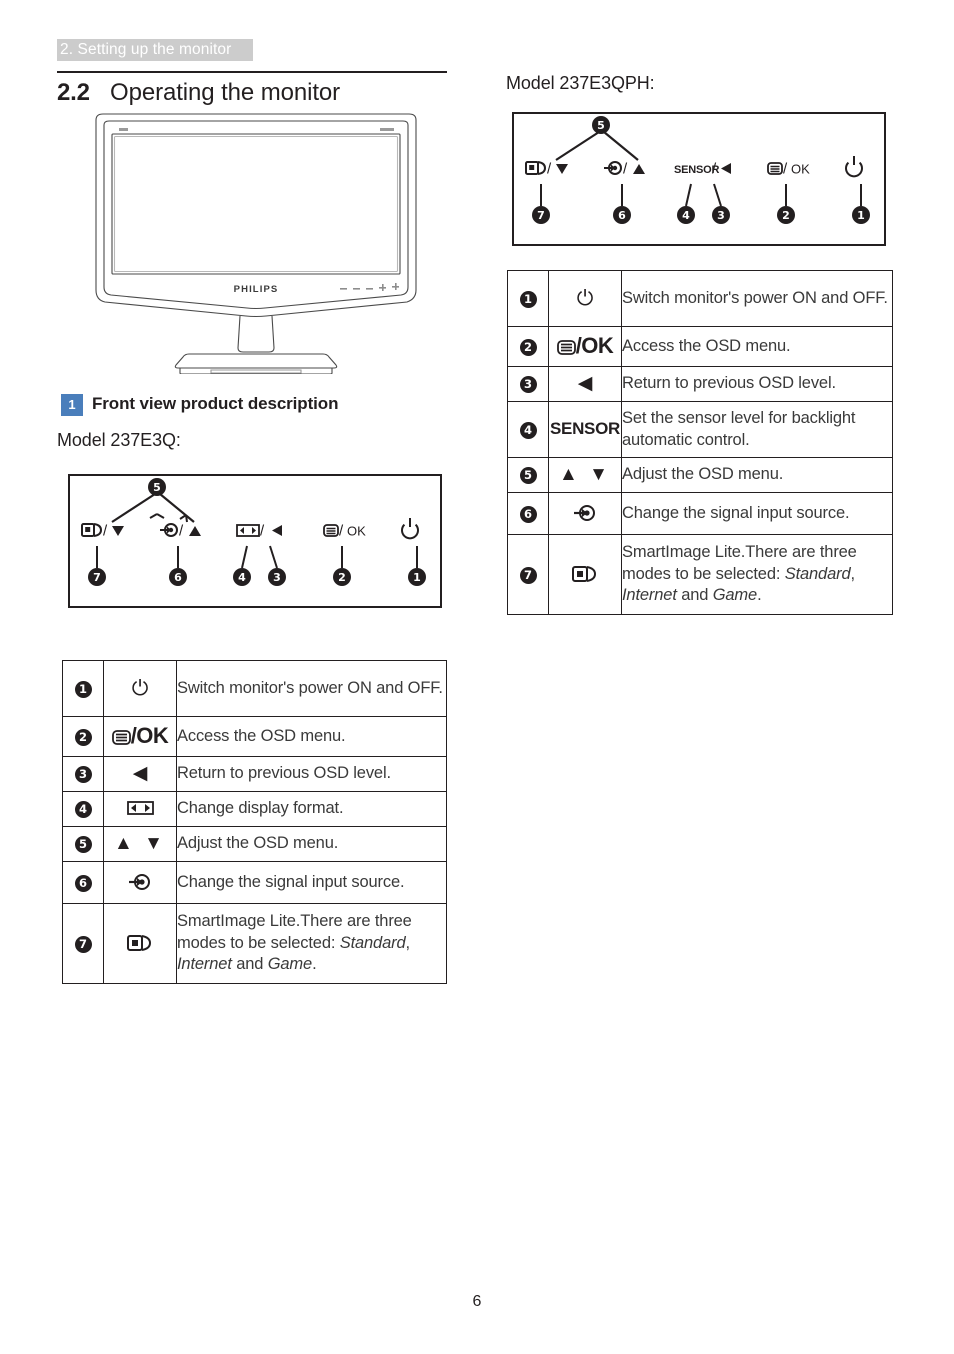  I want to click on up-down-arrows-icon: ▲ ▼, so click(140, 843).